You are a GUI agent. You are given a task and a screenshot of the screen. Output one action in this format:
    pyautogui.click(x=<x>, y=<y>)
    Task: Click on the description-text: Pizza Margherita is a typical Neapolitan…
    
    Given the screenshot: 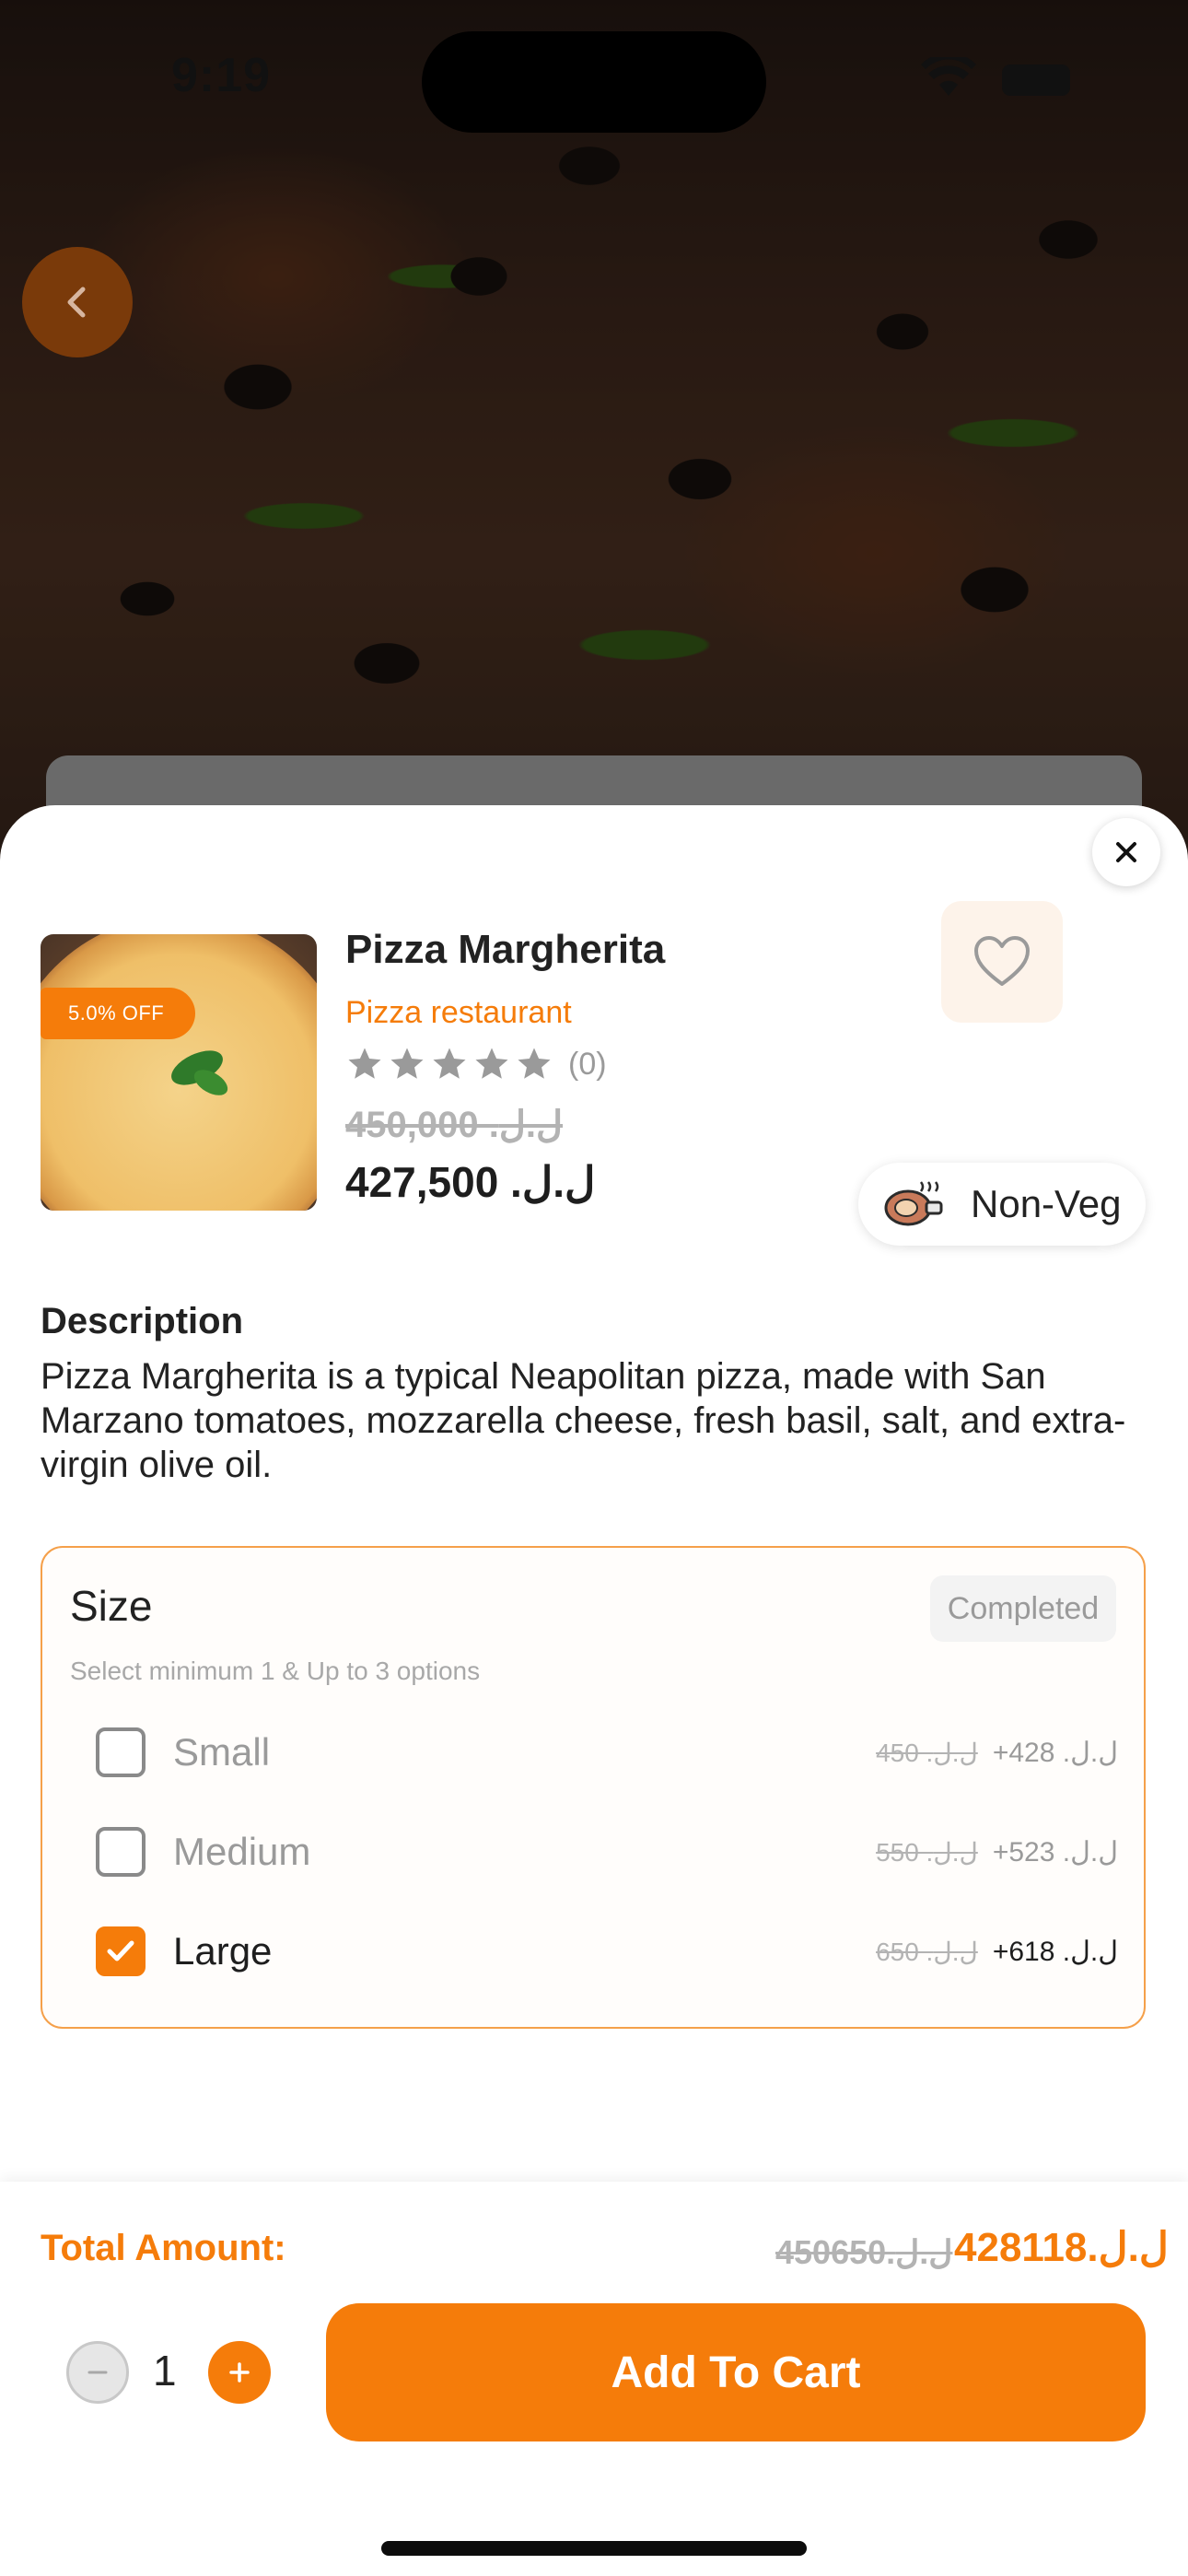 What is the action you would take?
    pyautogui.click(x=583, y=1420)
    